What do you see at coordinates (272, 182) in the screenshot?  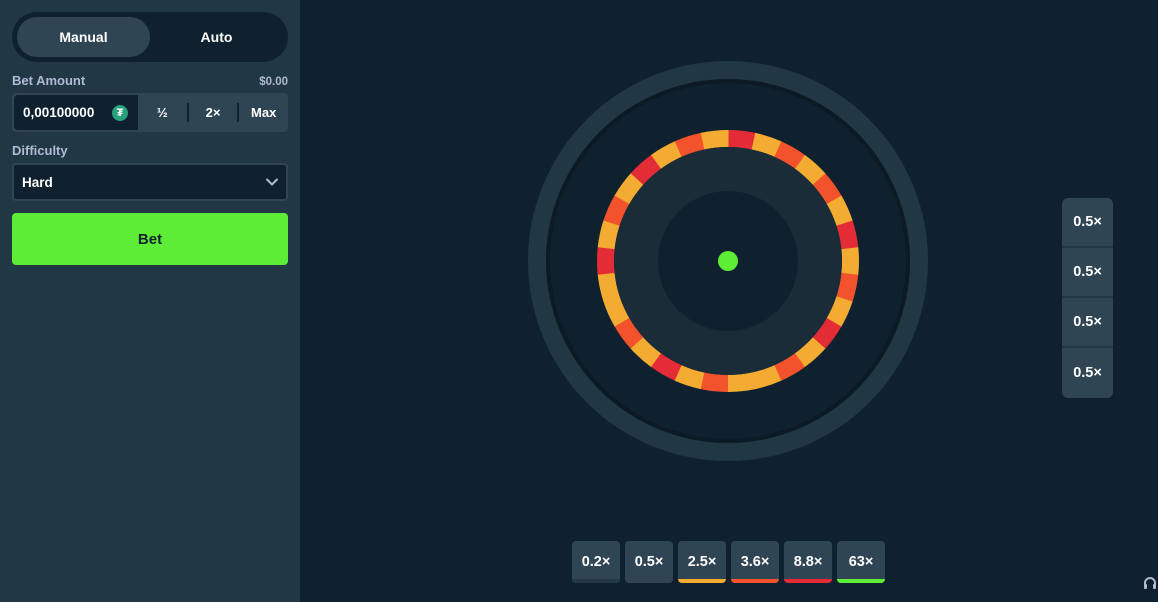 I see `chevron-down-icon` at bounding box center [272, 182].